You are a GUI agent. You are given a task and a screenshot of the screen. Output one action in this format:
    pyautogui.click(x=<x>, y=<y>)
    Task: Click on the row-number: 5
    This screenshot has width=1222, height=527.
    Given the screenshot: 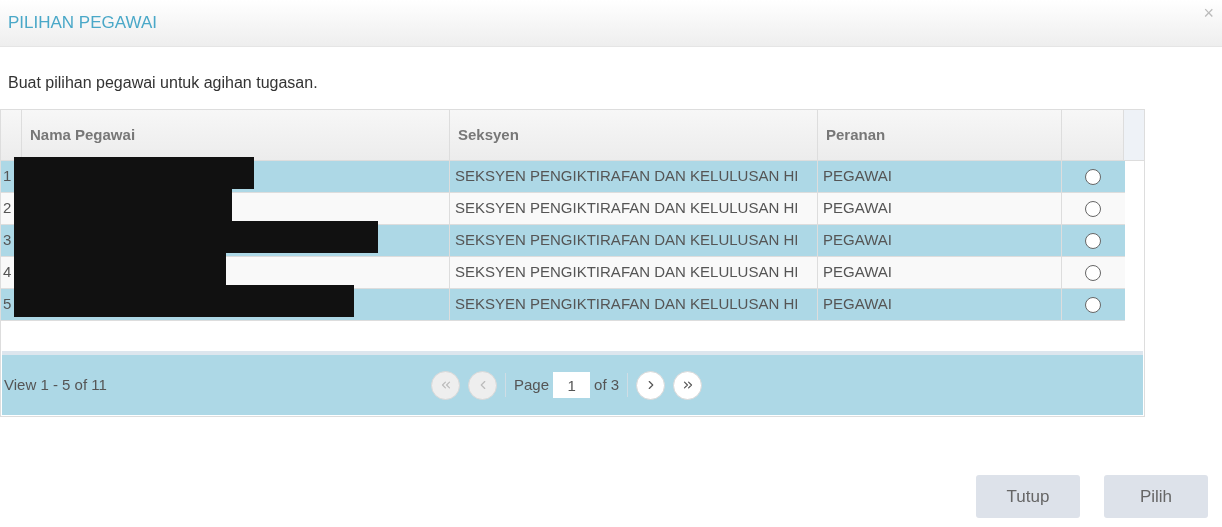 What is the action you would take?
    pyautogui.click(x=7, y=304)
    